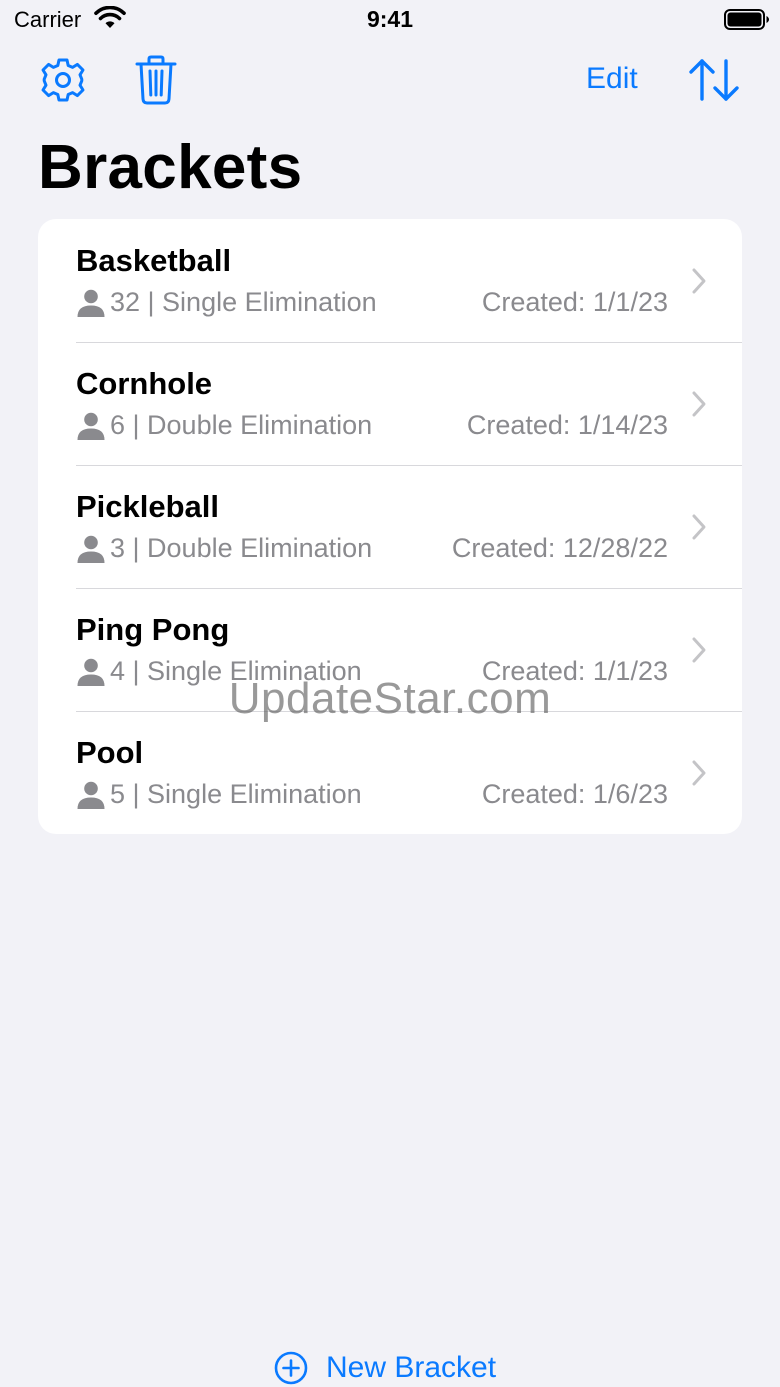 This screenshot has width=780, height=1387. I want to click on trash-icon, so click(156, 80).